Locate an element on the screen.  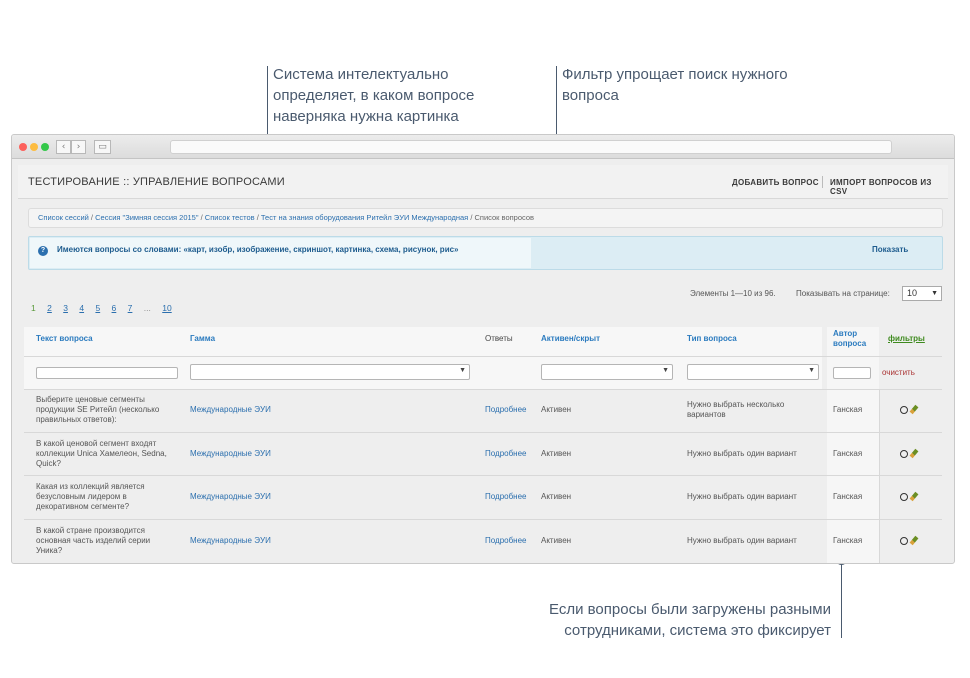
minimize-window-icon is located at coordinates (34, 147).